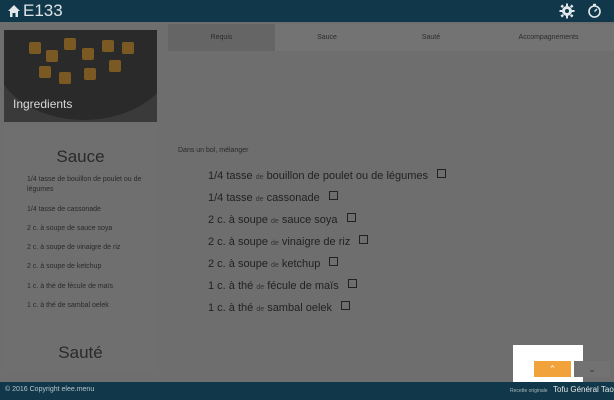  Describe the element at coordinates (282, 287) in the screenshot. I see `requirement-row: 1 c. à thé de fécule de maïs` at that location.